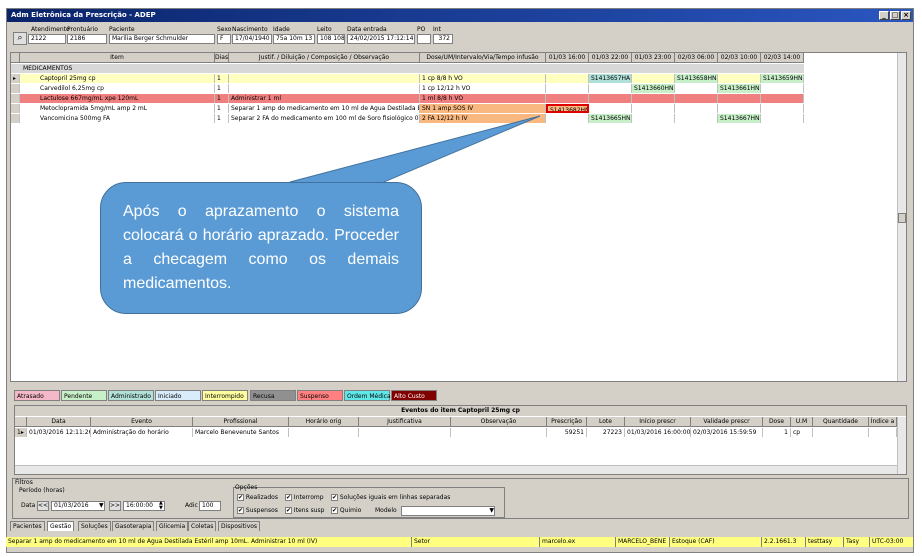 The width and height of the screenshot is (922, 557). I want to click on next-date-button: >>, so click(115, 506).